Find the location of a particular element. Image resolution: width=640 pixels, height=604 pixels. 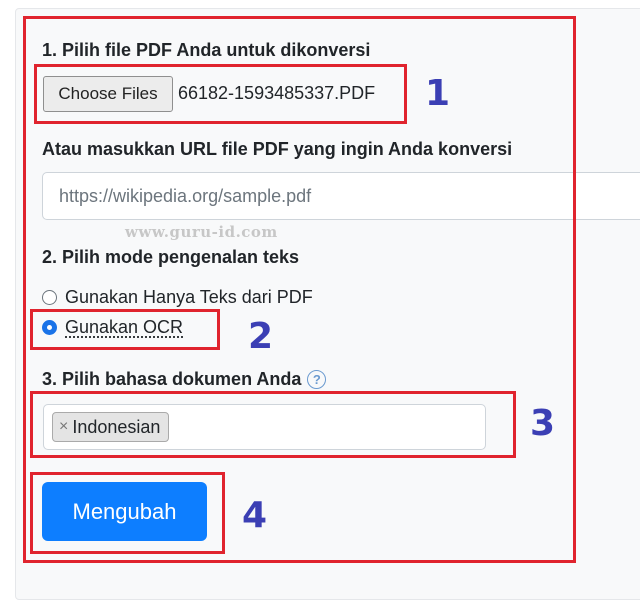

step-number-2: 2 is located at coordinates (261, 336).